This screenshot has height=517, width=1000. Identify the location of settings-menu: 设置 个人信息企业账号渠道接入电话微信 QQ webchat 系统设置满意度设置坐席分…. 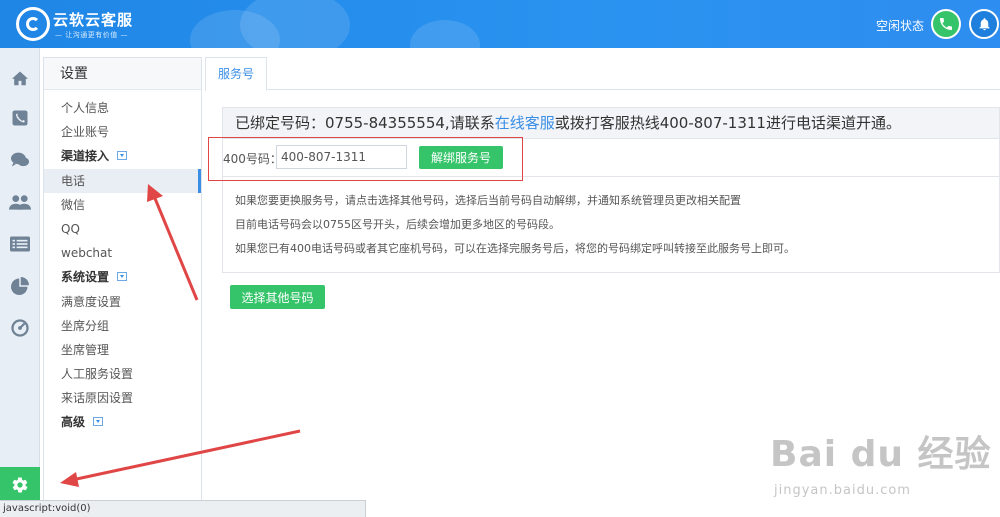
(122, 287).